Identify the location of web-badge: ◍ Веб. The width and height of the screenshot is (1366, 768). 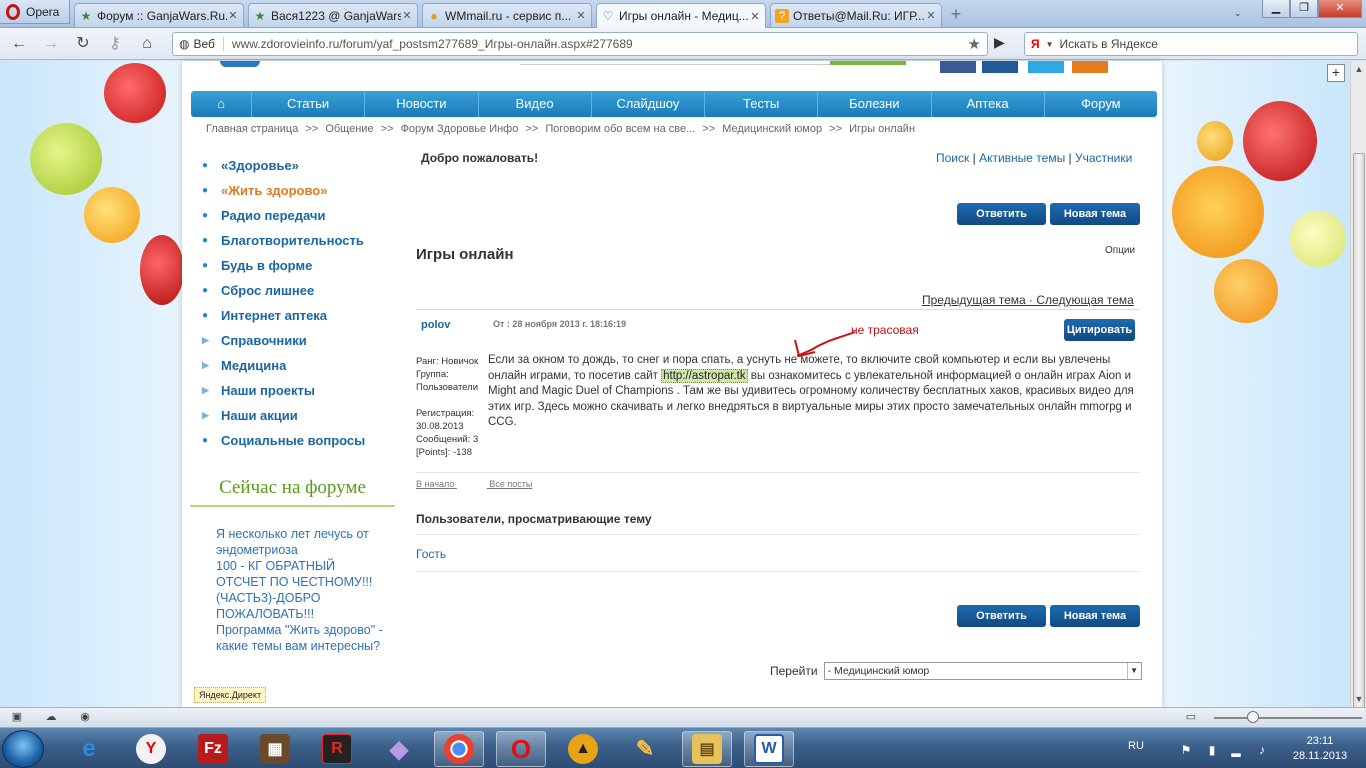
(201, 44).